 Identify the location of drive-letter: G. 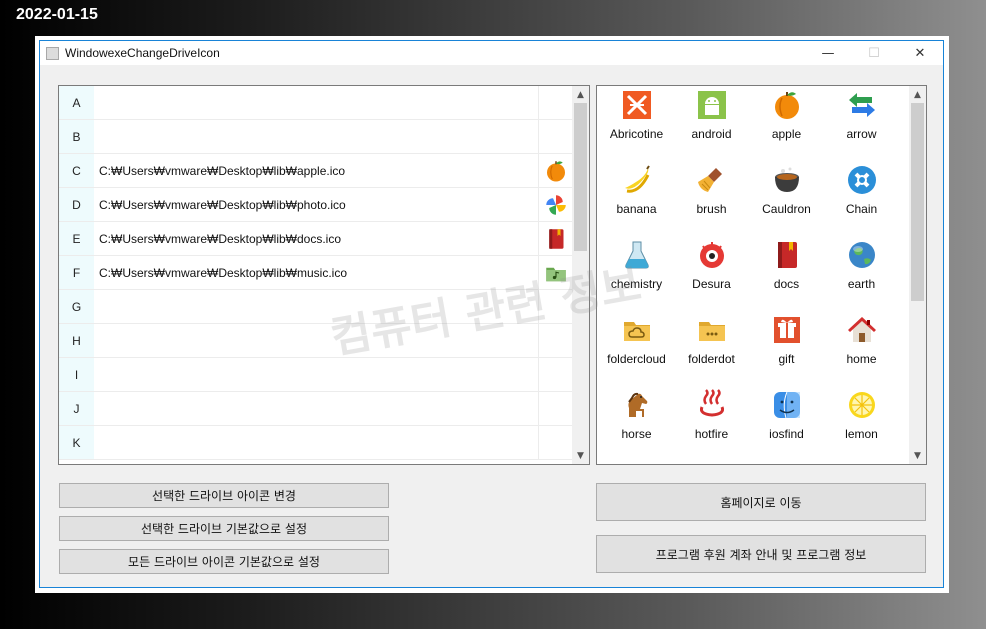
(76, 306).